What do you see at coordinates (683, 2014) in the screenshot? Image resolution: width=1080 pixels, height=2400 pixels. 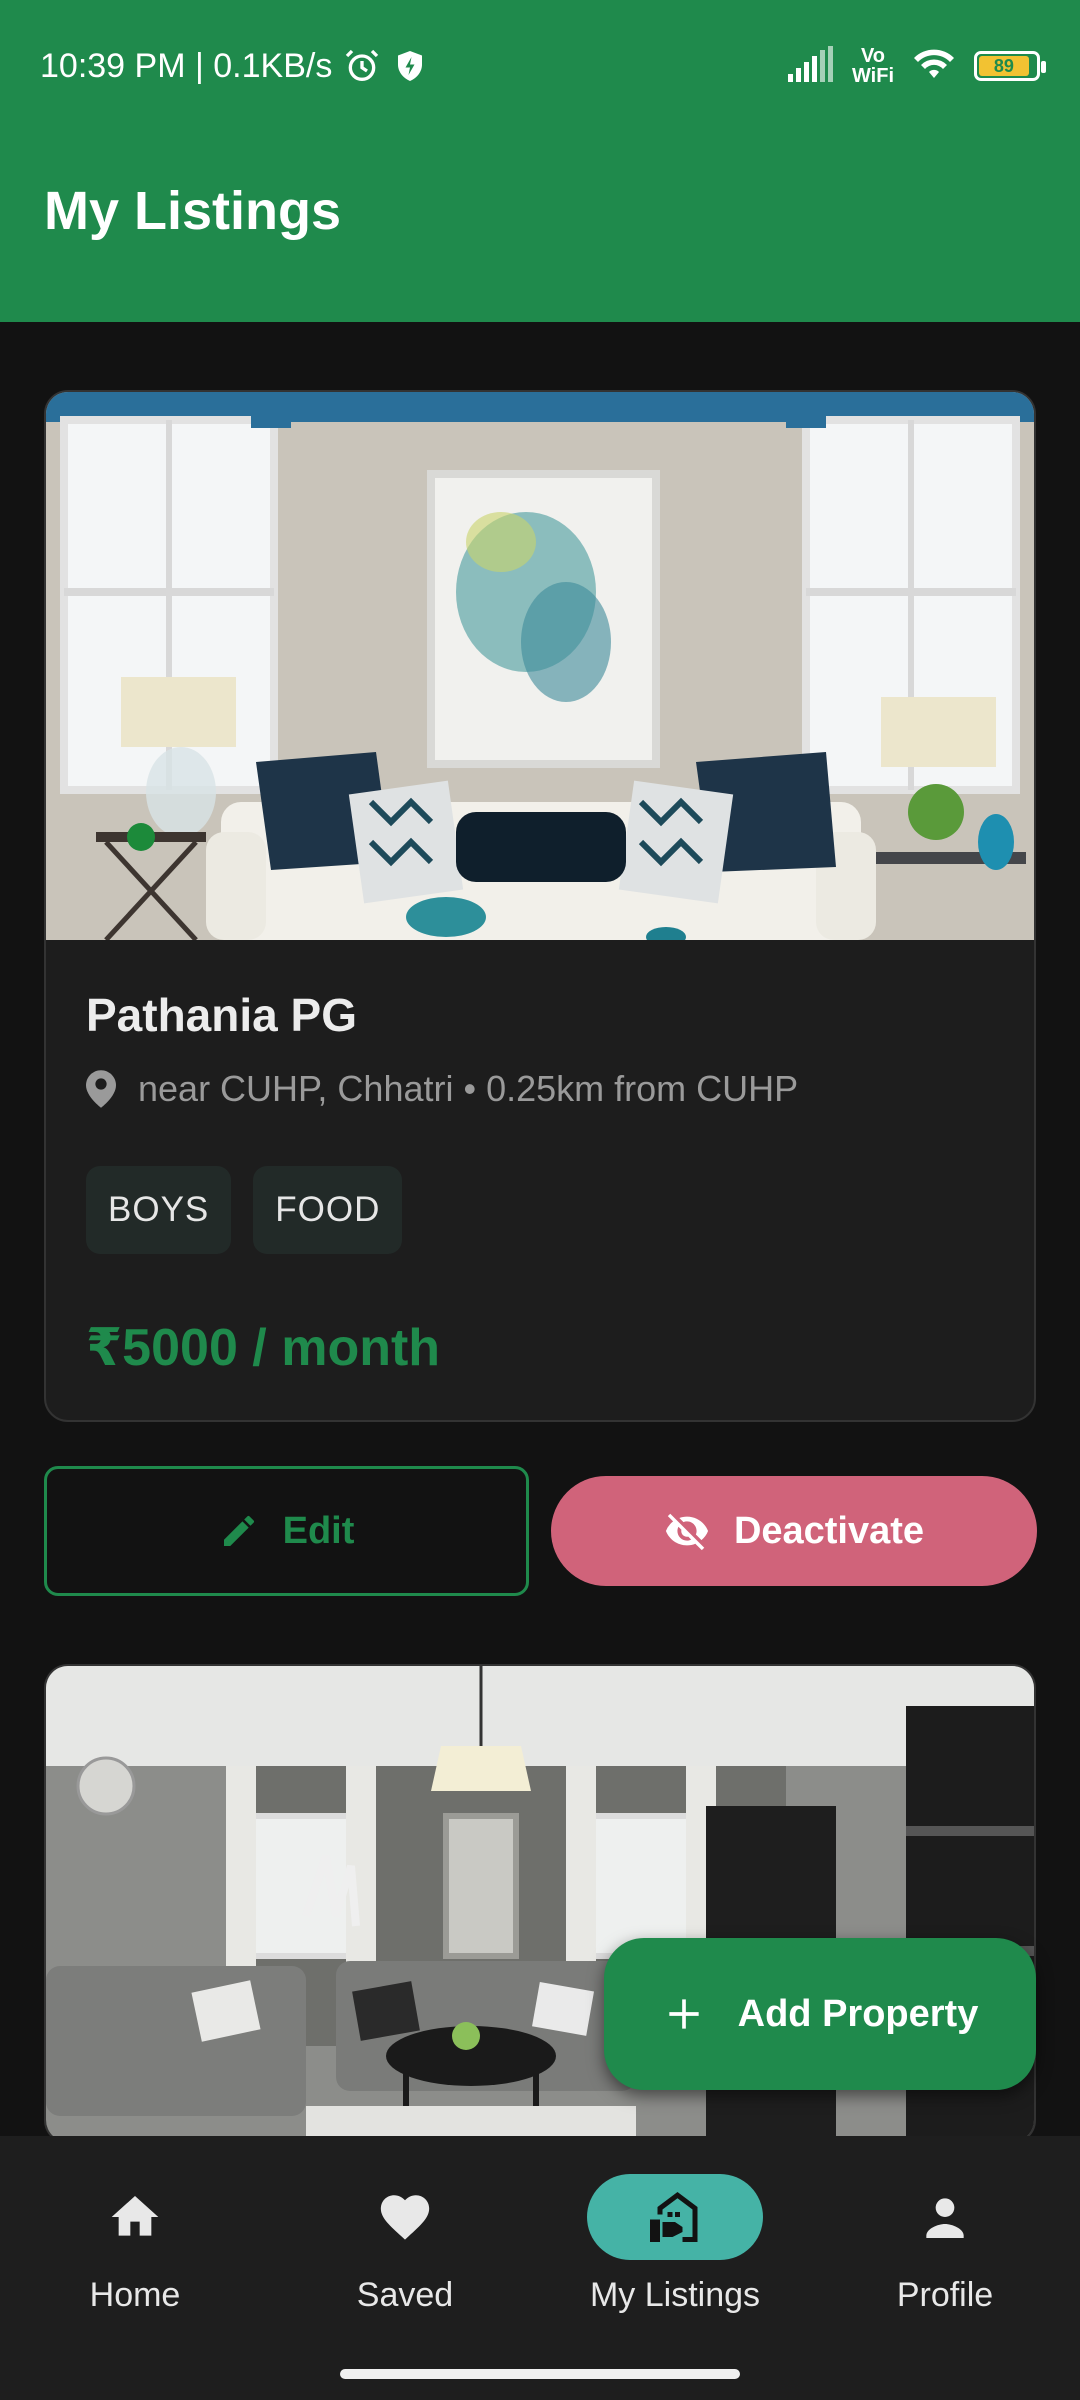 I see `plus-icon` at bounding box center [683, 2014].